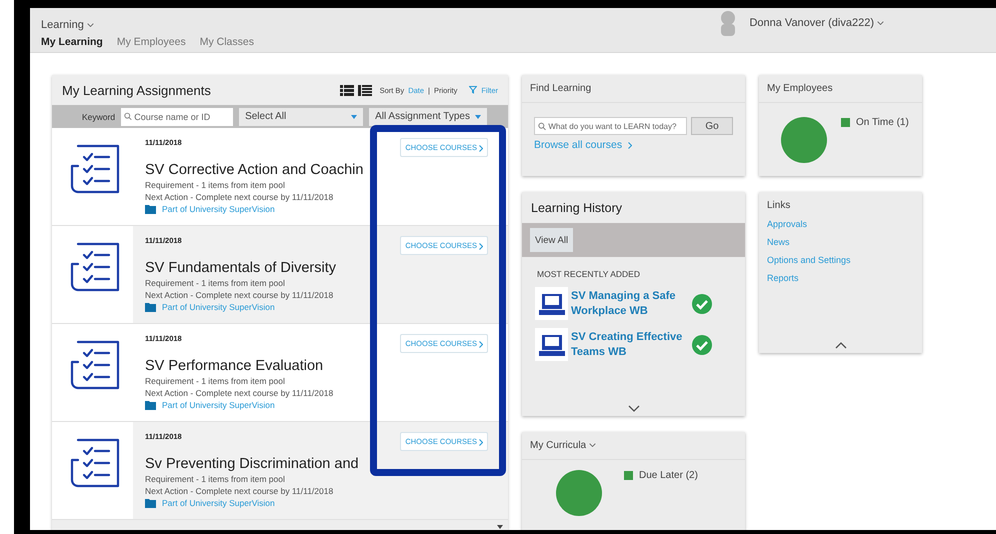 The width and height of the screenshot is (996, 534). I want to click on legend-label: Due Later (2), so click(668, 475).